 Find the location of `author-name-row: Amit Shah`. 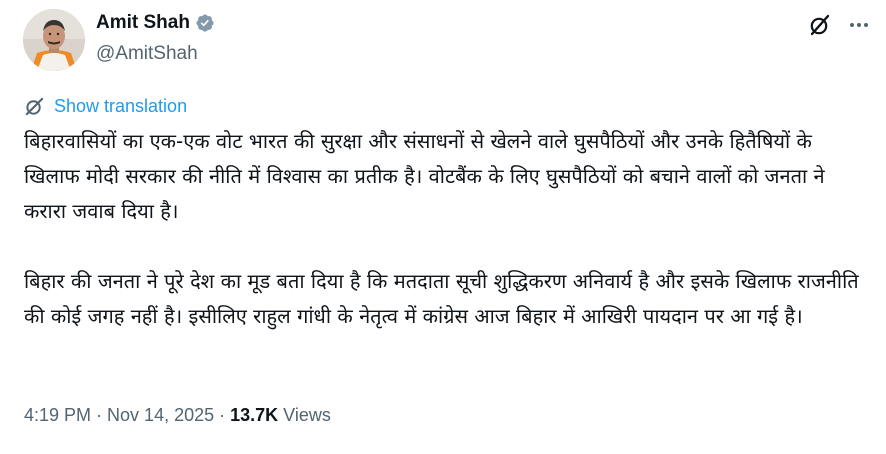

author-name-row: Amit Shah is located at coordinates (155, 23).